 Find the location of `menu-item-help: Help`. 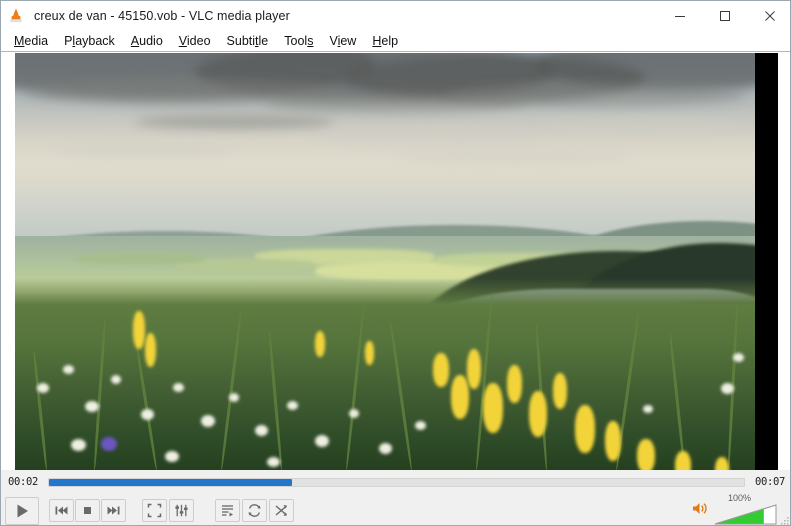

menu-item-help: Help is located at coordinates (385, 41).